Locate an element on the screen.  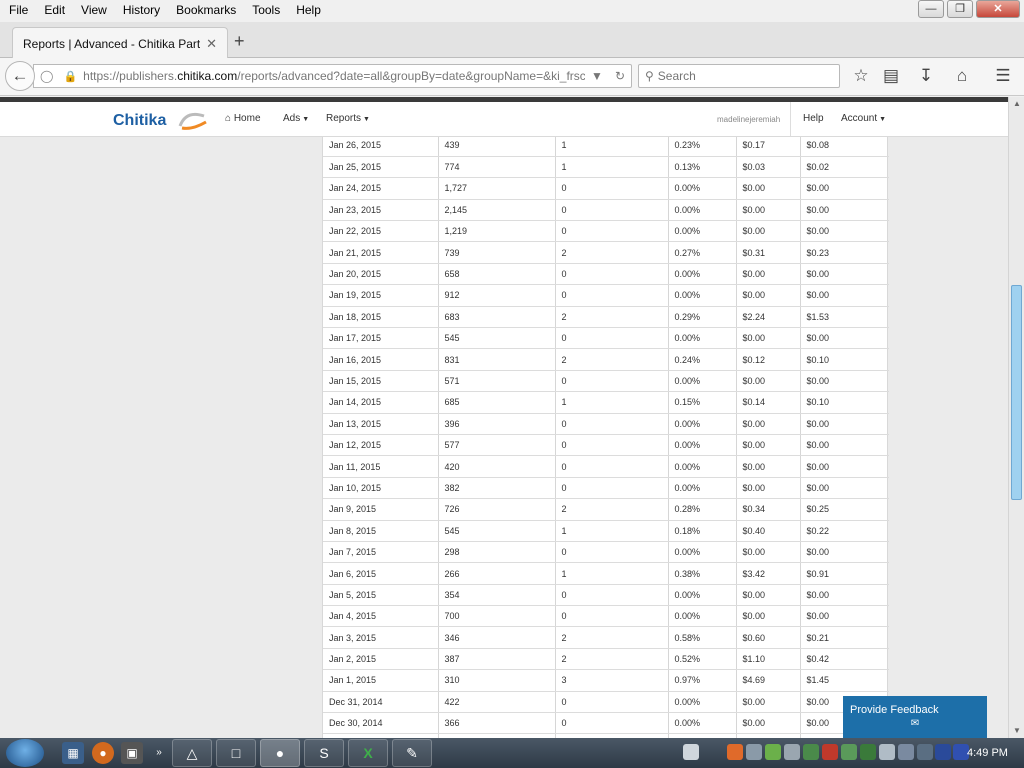
tray-shield-icon is located at coordinates (830, 752).